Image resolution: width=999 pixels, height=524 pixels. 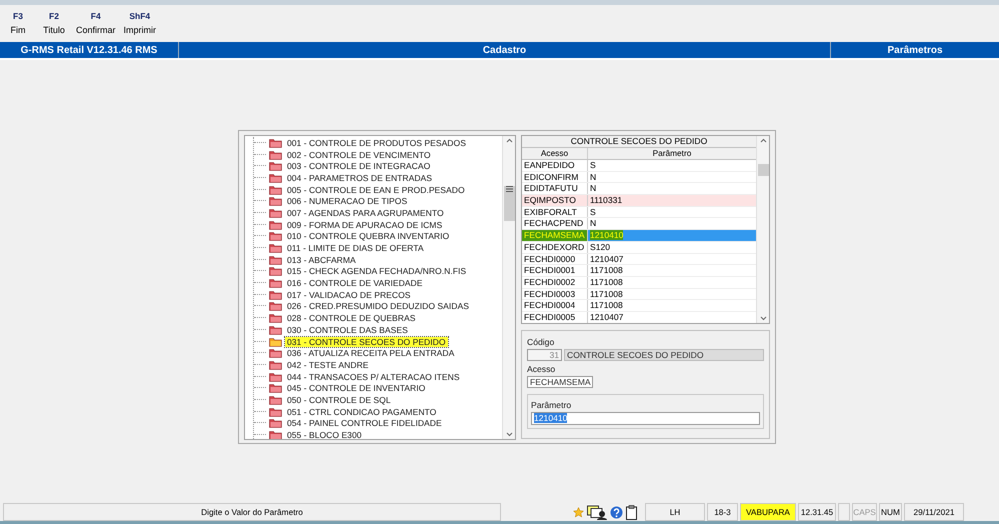 I want to click on tree-item: 017 - VALIDACAO DE PRECOS, so click(x=349, y=295).